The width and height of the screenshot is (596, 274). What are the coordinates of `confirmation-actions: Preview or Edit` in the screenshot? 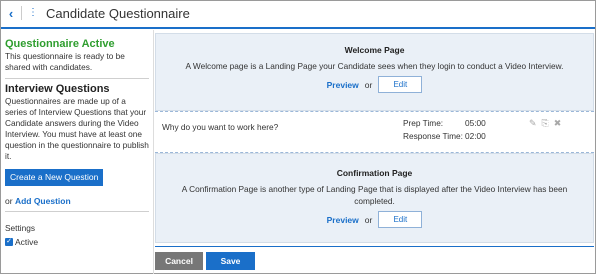 It's located at (374, 219).